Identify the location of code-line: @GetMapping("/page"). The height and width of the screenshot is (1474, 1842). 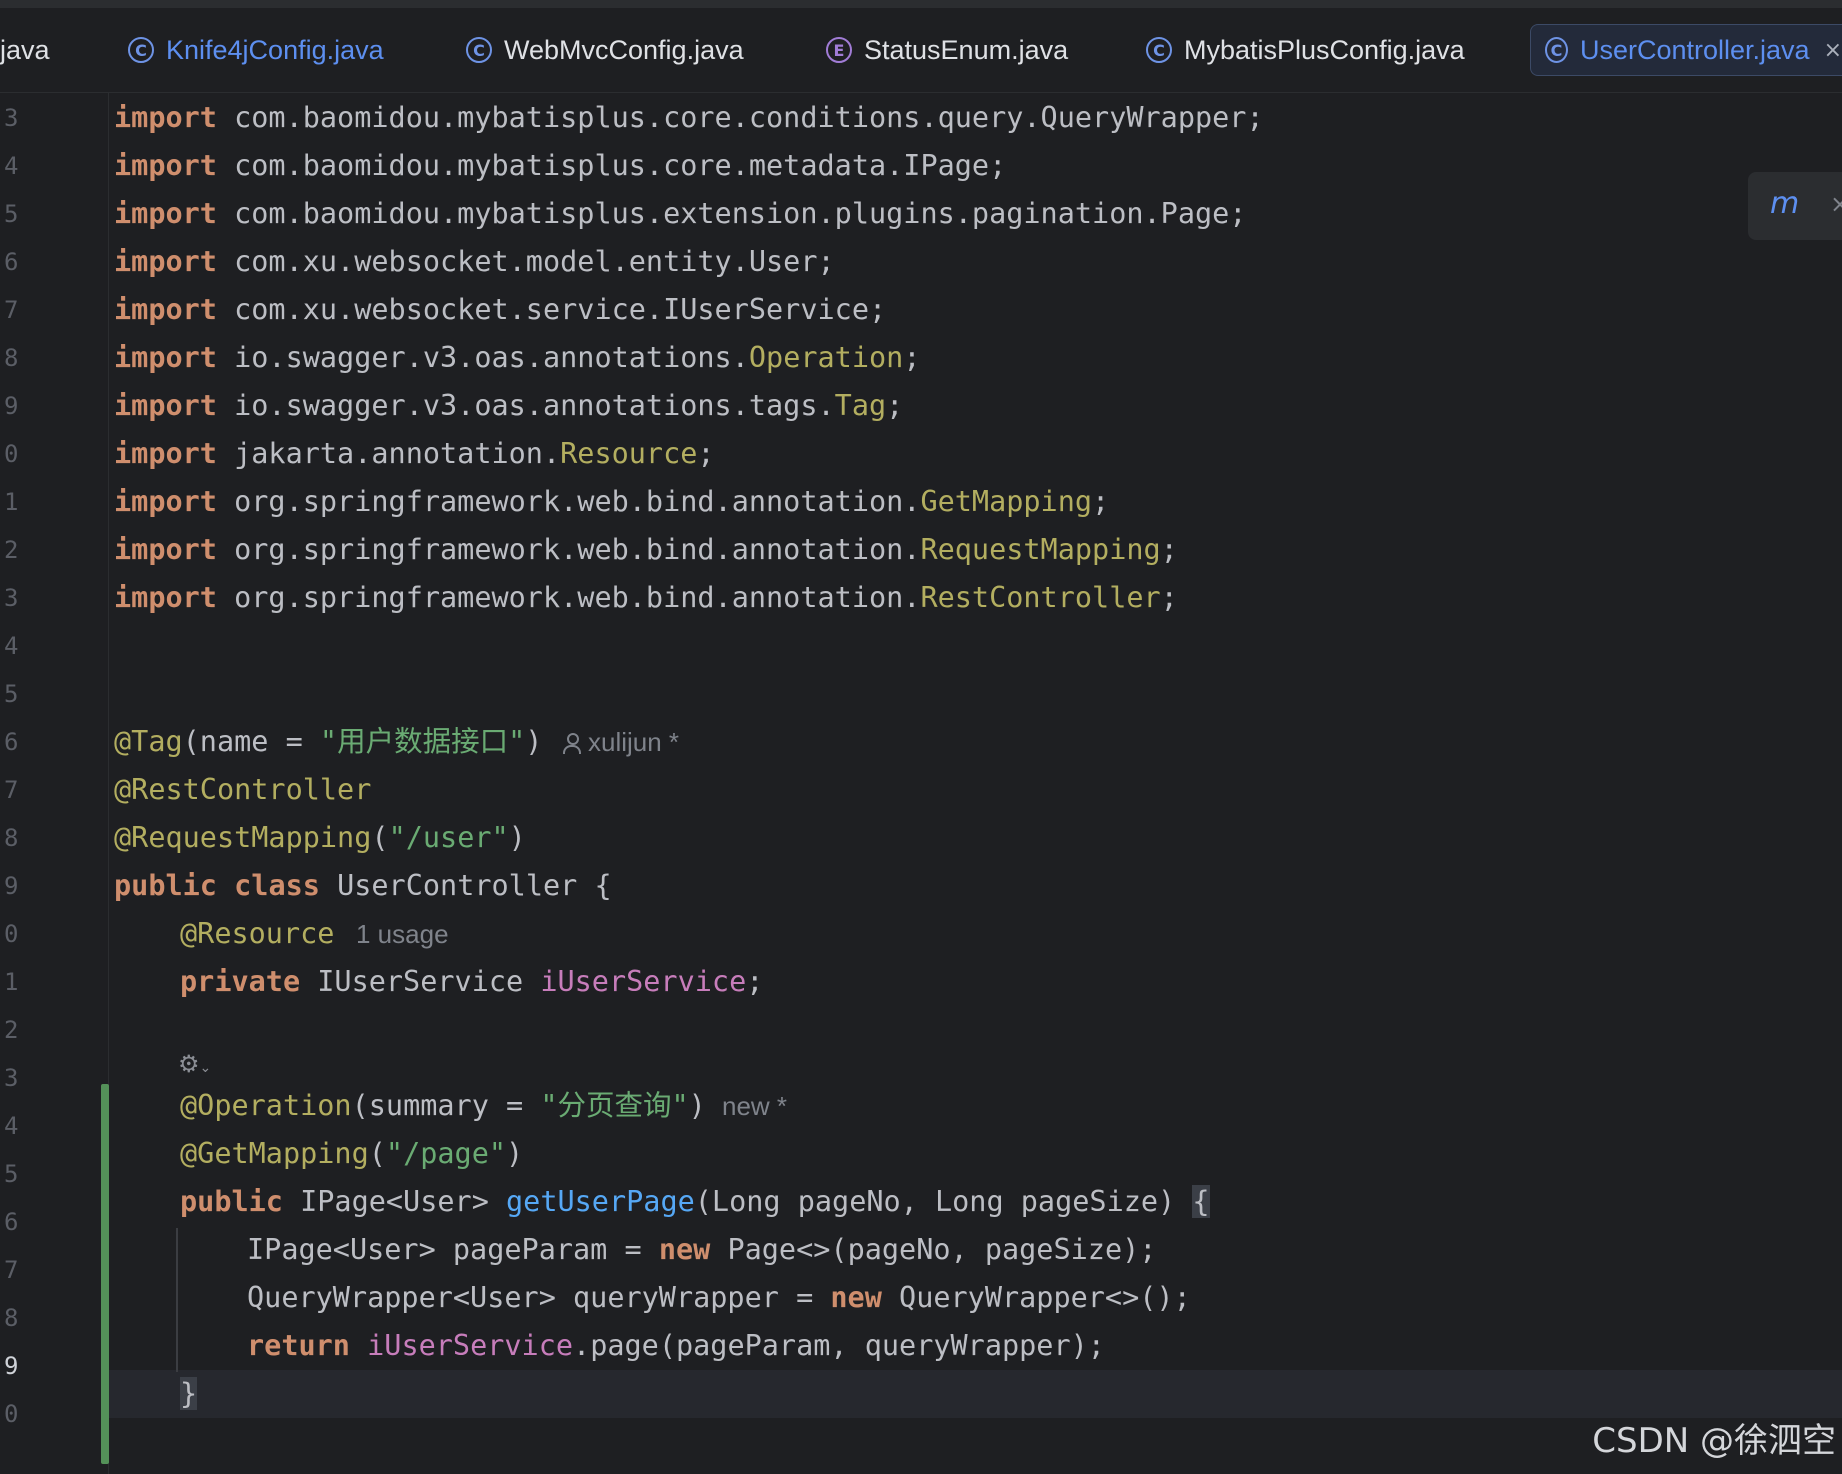
(351, 1154).